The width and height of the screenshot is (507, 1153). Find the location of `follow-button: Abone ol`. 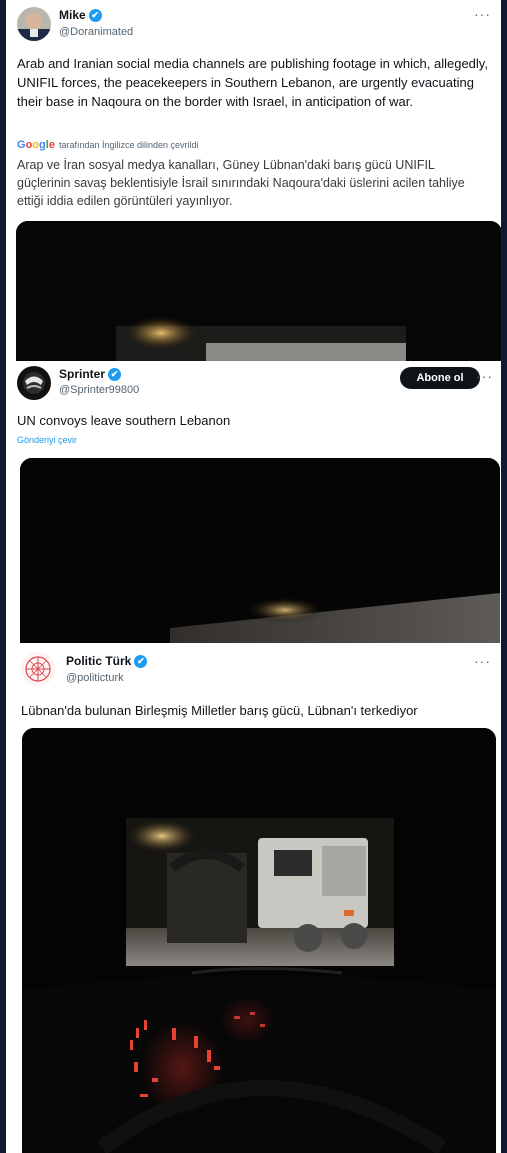

follow-button: Abone ol is located at coordinates (440, 378).